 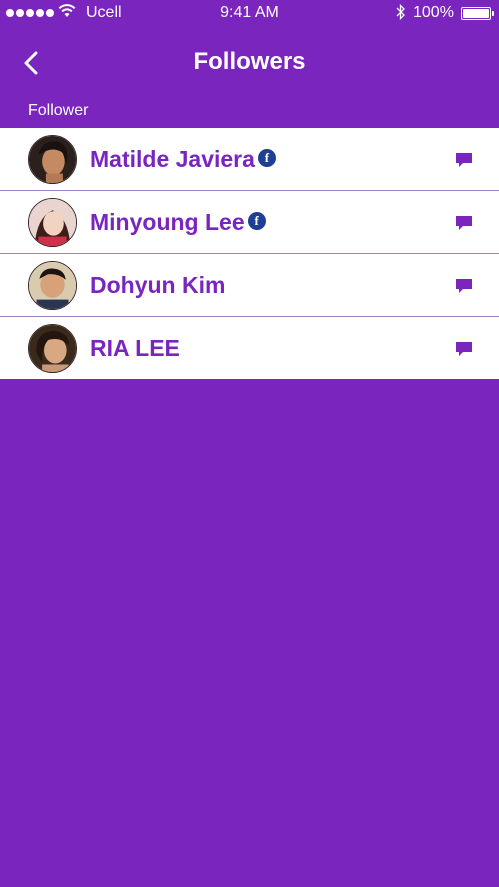 What do you see at coordinates (477, 13) in the screenshot?
I see `battery-icon` at bounding box center [477, 13].